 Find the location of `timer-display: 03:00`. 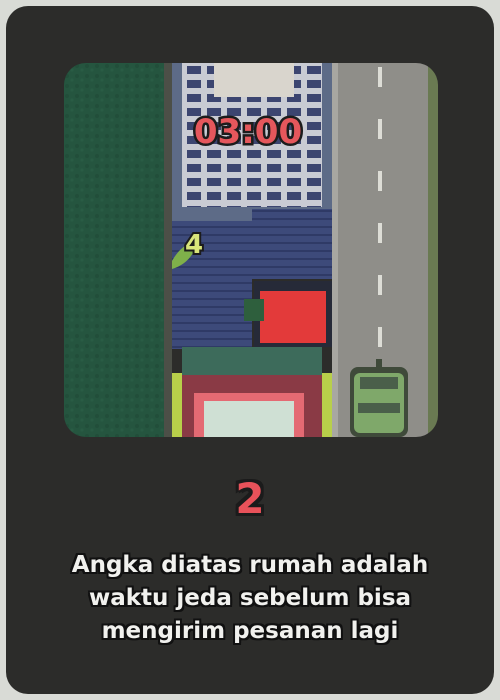

timer-display: 03:00 is located at coordinates (248, 132).